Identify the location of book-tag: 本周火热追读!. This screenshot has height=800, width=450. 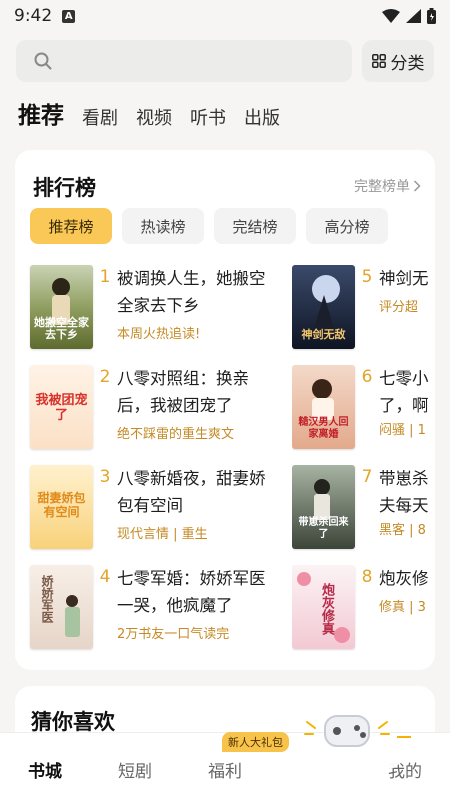
(159, 334).